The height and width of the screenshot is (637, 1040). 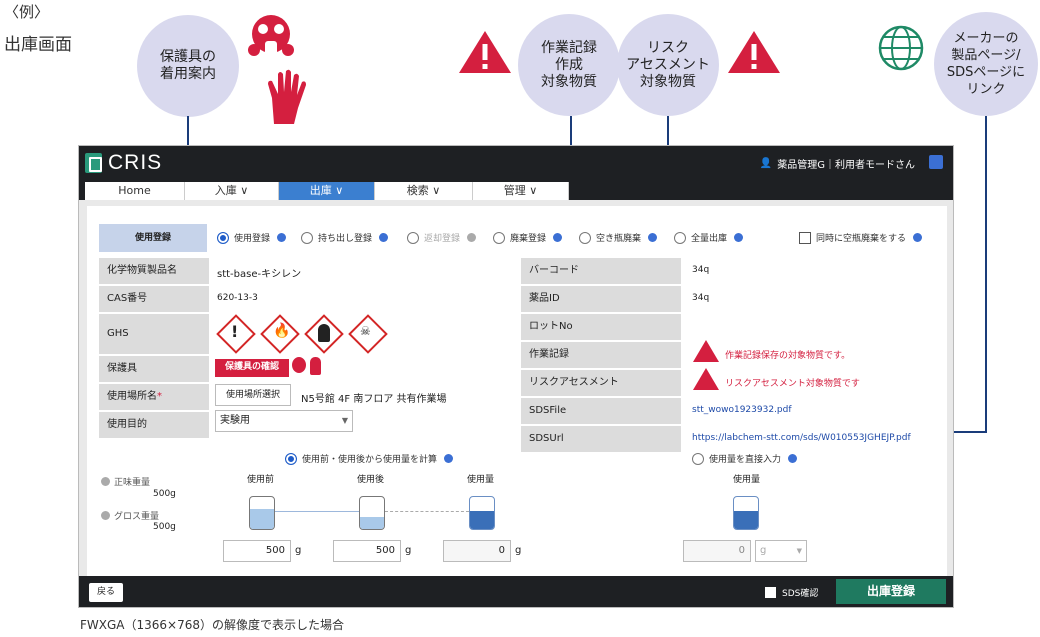 I want to click on gross-weight-dot, so click(x=105, y=515).